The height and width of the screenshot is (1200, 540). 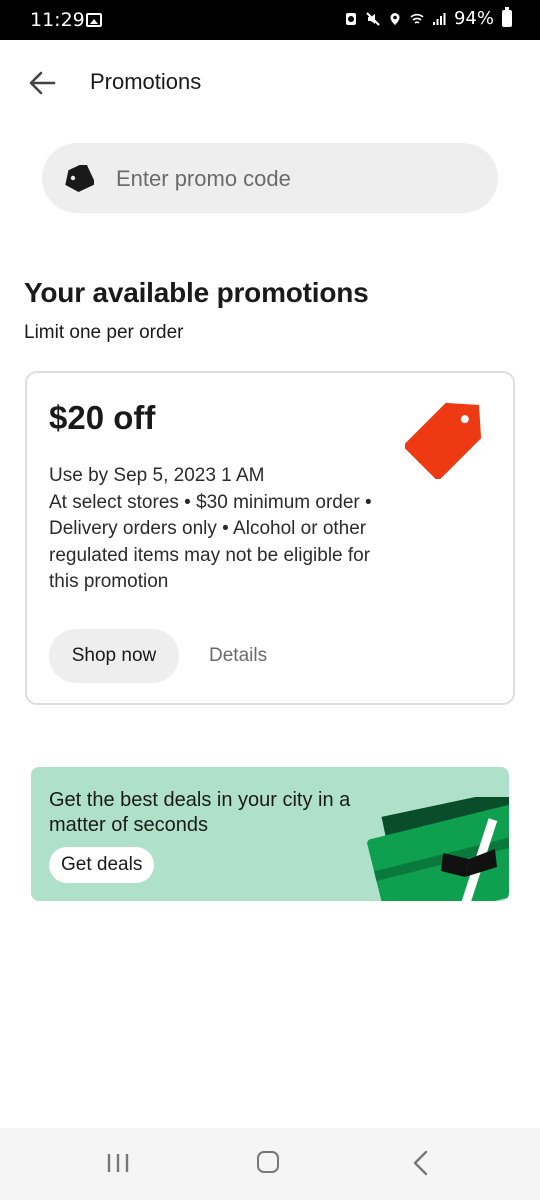 I want to click on gallery-notification-icon, so click(x=94, y=20).